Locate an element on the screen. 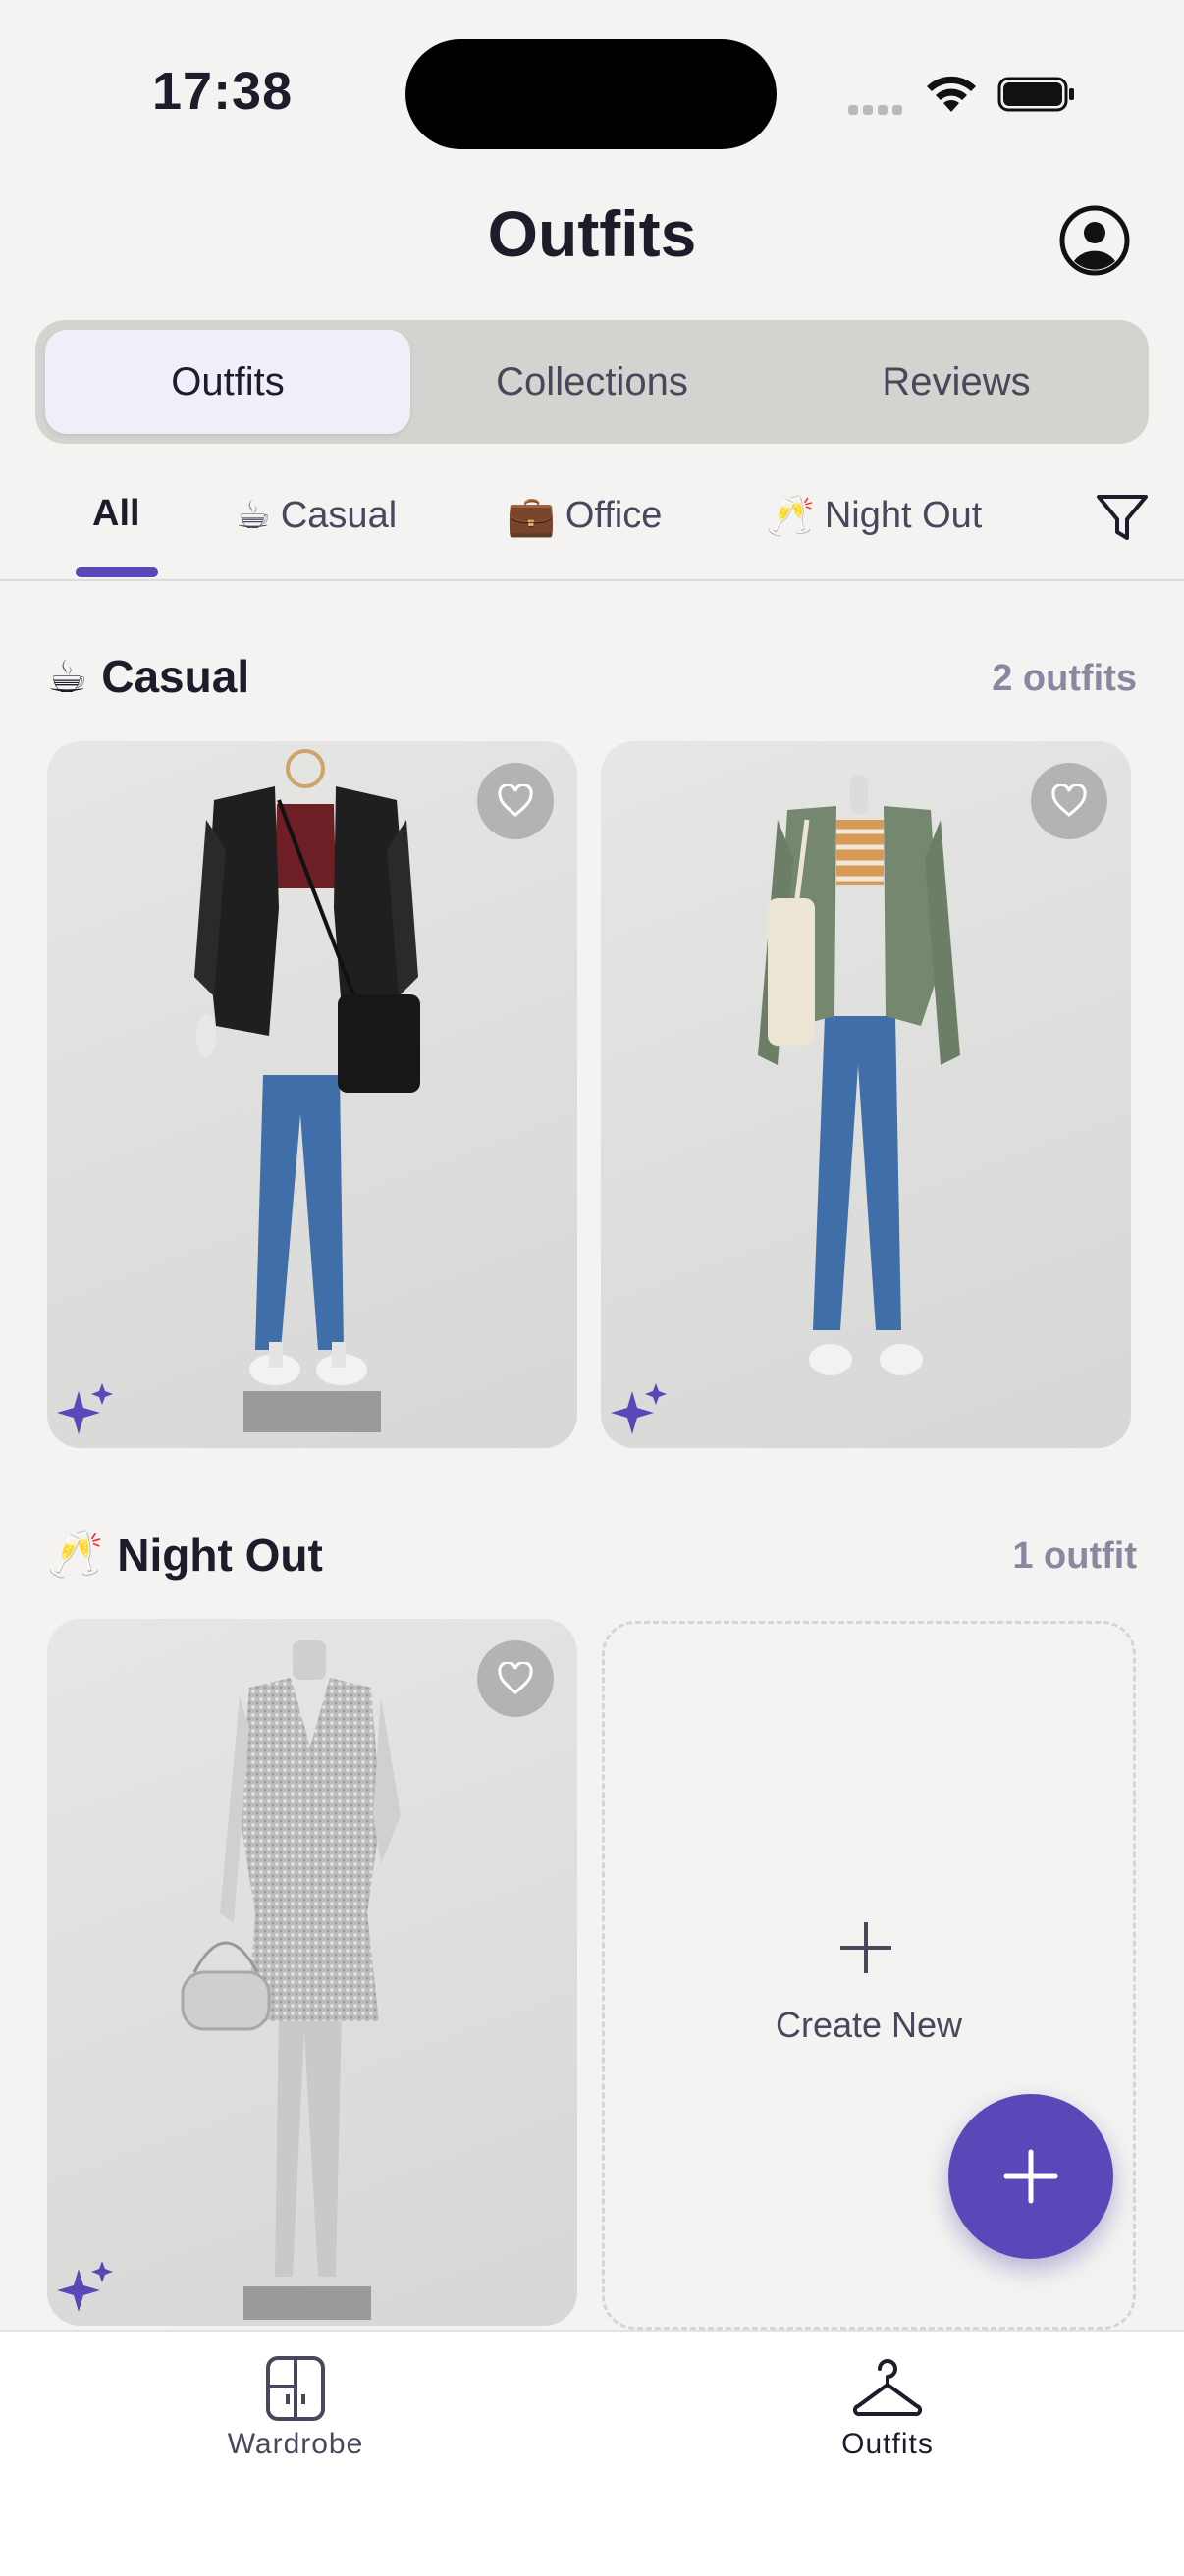  battery-icon is located at coordinates (1035, 94).